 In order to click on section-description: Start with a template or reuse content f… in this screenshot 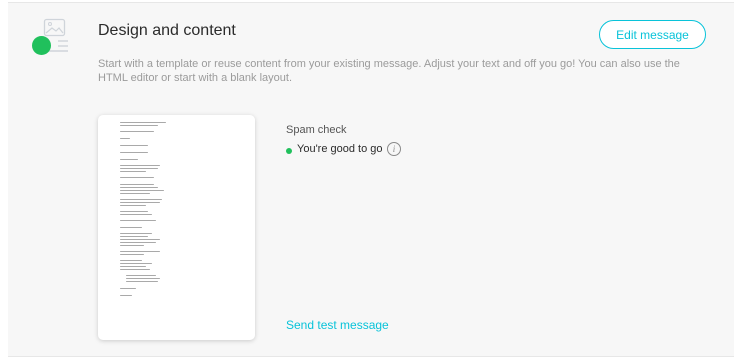, I will do `click(389, 71)`.